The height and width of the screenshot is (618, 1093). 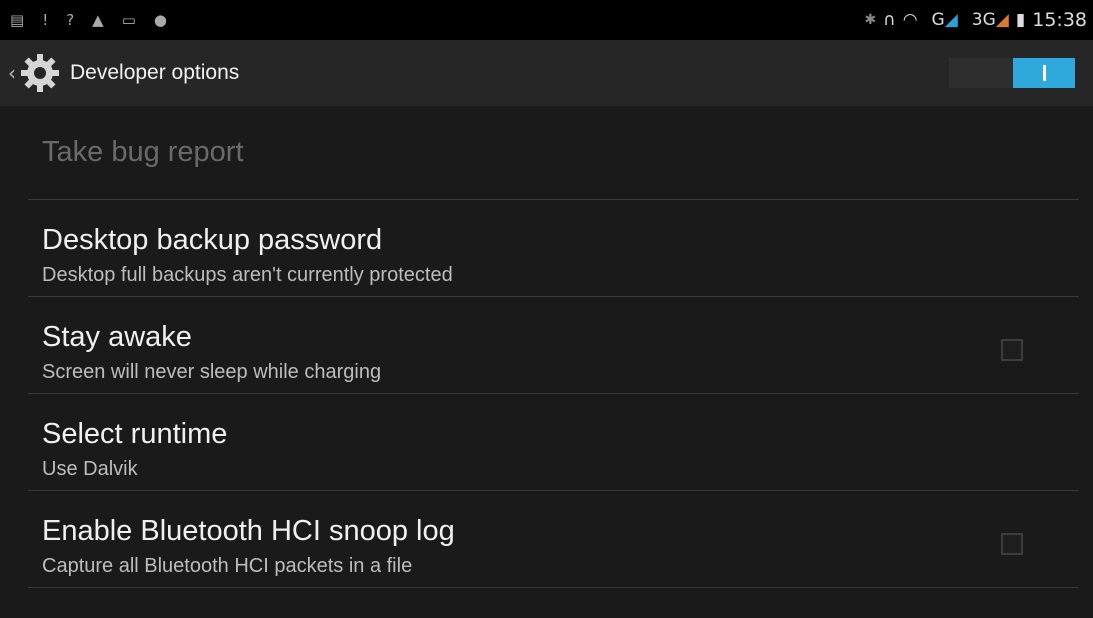 I want to click on notification-icons: ▤ ! ? ▲ ▭ ●, so click(x=97, y=19).